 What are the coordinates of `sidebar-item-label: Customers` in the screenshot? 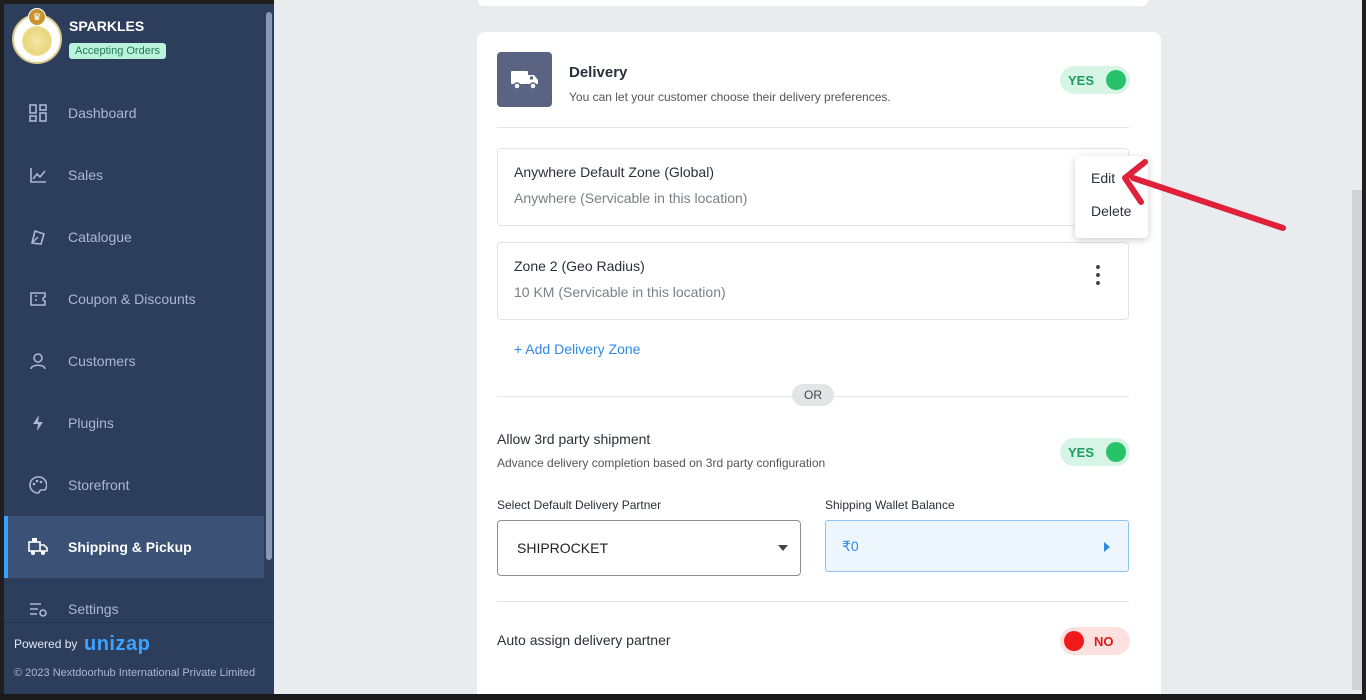 It's located at (102, 361).